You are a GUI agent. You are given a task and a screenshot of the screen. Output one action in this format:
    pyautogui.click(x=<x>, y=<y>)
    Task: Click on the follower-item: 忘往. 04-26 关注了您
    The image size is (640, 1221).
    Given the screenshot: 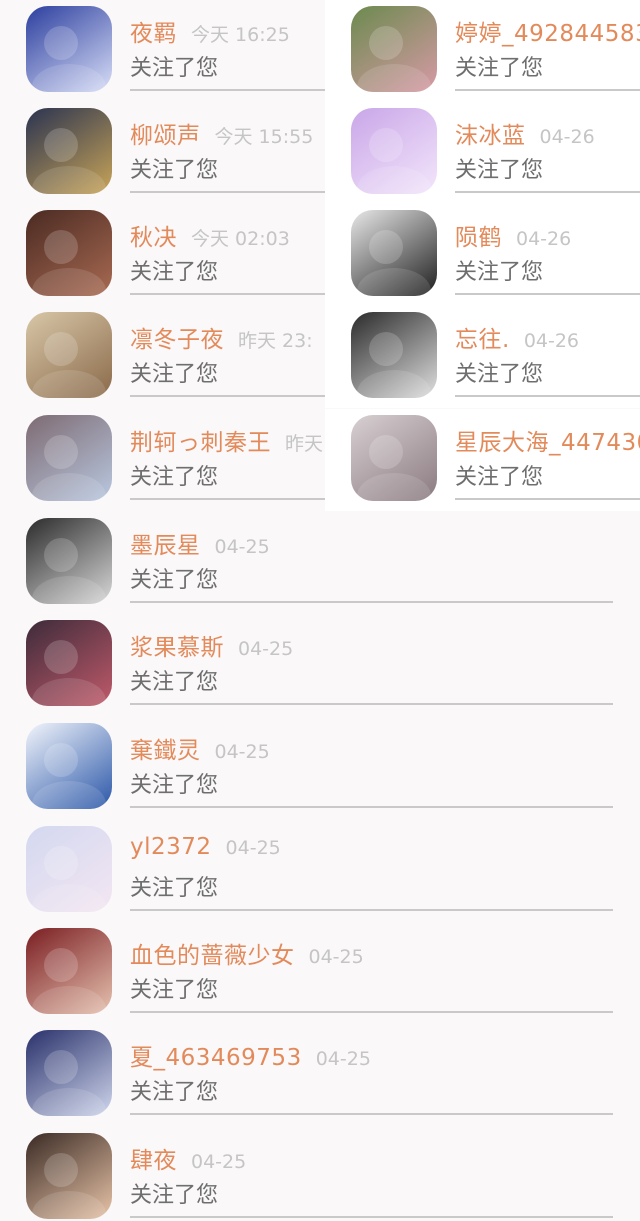 What is the action you would take?
    pyautogui.click(x=482, y=357)
    